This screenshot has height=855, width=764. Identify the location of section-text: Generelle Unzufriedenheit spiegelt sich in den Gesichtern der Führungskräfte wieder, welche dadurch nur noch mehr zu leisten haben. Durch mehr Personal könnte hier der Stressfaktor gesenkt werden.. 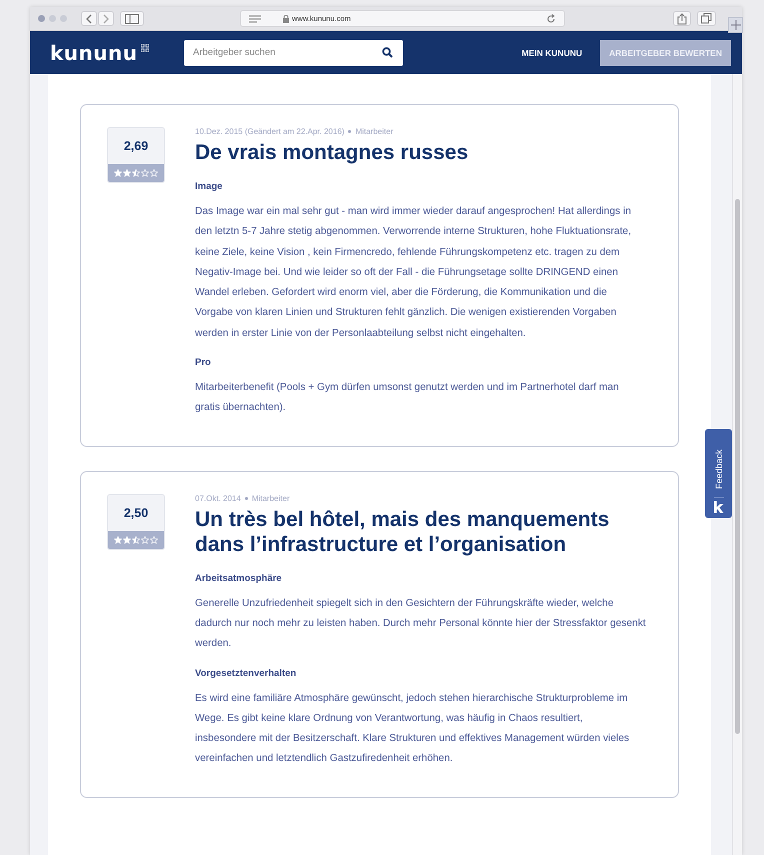
(421, 624).